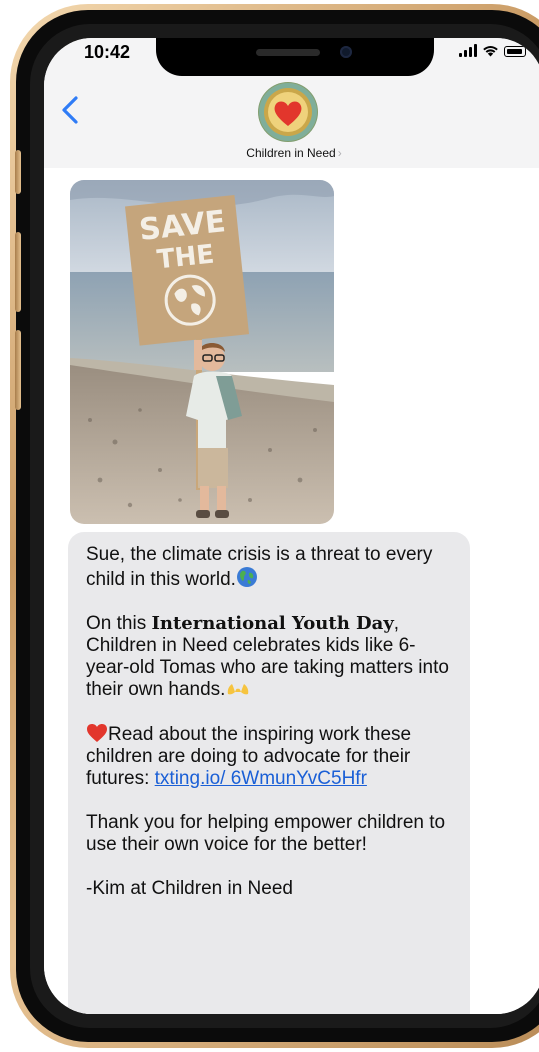 Image resolution: width=539 pixels, height=1052 pixels. What do you see at coordinates (288, 52) in the screenshot?
I see `speaker-grille` at bounding box center [288, 52].